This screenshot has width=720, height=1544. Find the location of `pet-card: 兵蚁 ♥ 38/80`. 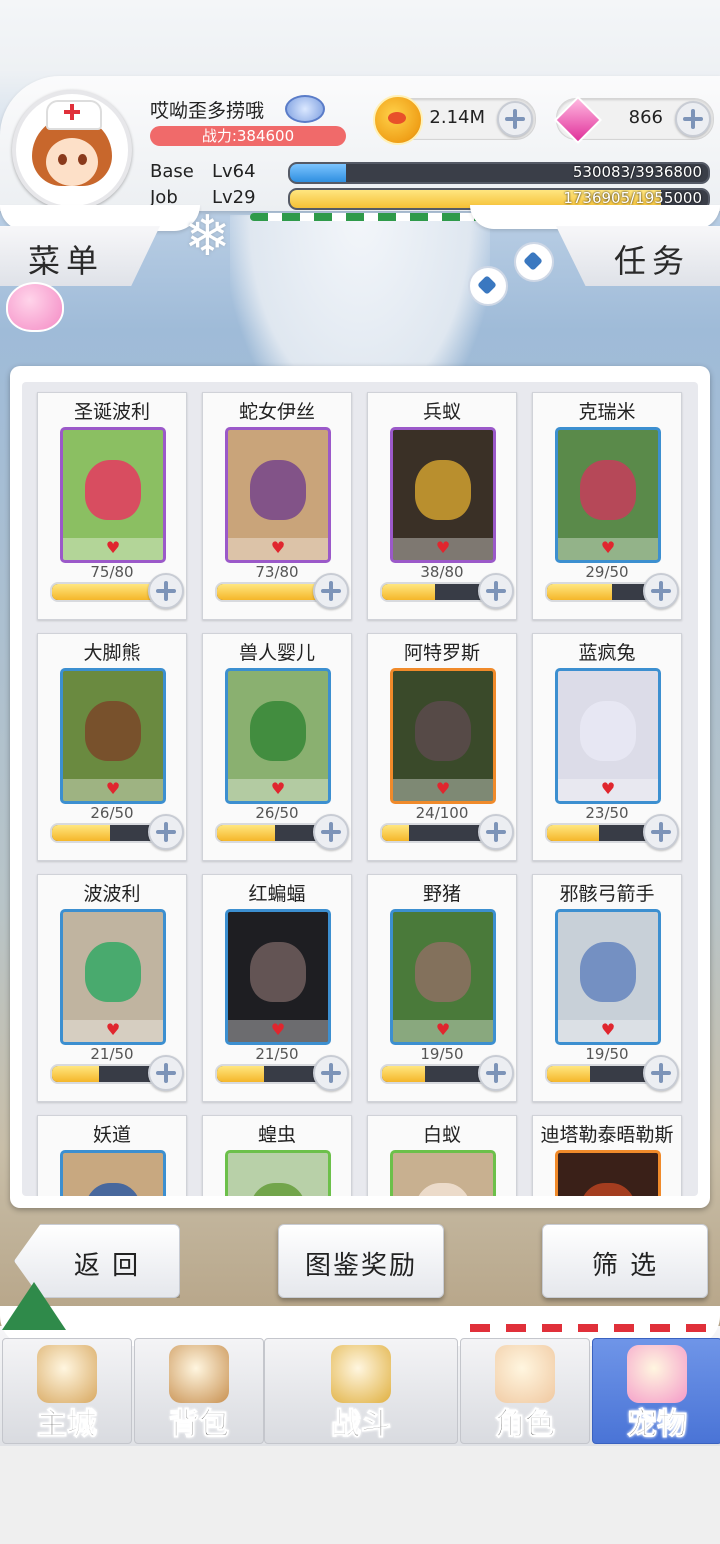

pet-card: 兵蚁 ♥ 38/80 is located at coordinates (442, 506).